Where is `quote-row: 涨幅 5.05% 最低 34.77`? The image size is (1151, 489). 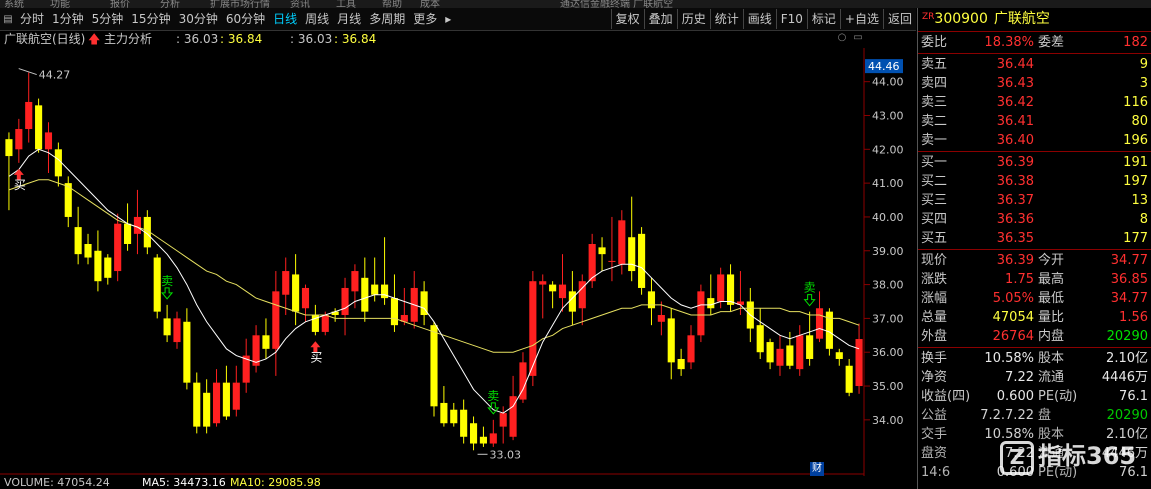 quote-row: 涨幅 5.05% 最低 34.77 is located at coordinates (1034, 298).